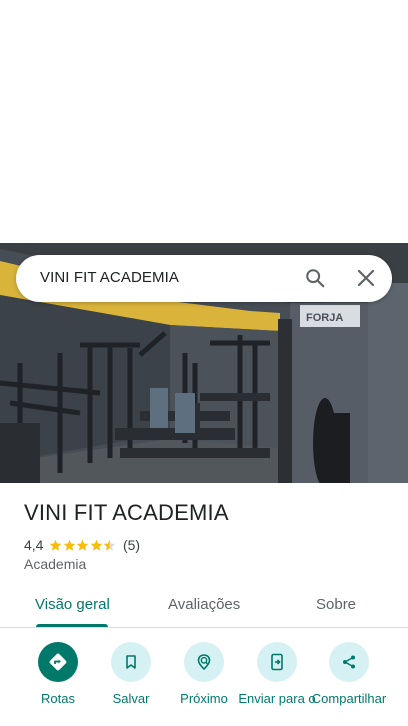 Image resolution: width=408 pixels, height=726 pixels. I want to click on directions-icon, so click(58, 662).